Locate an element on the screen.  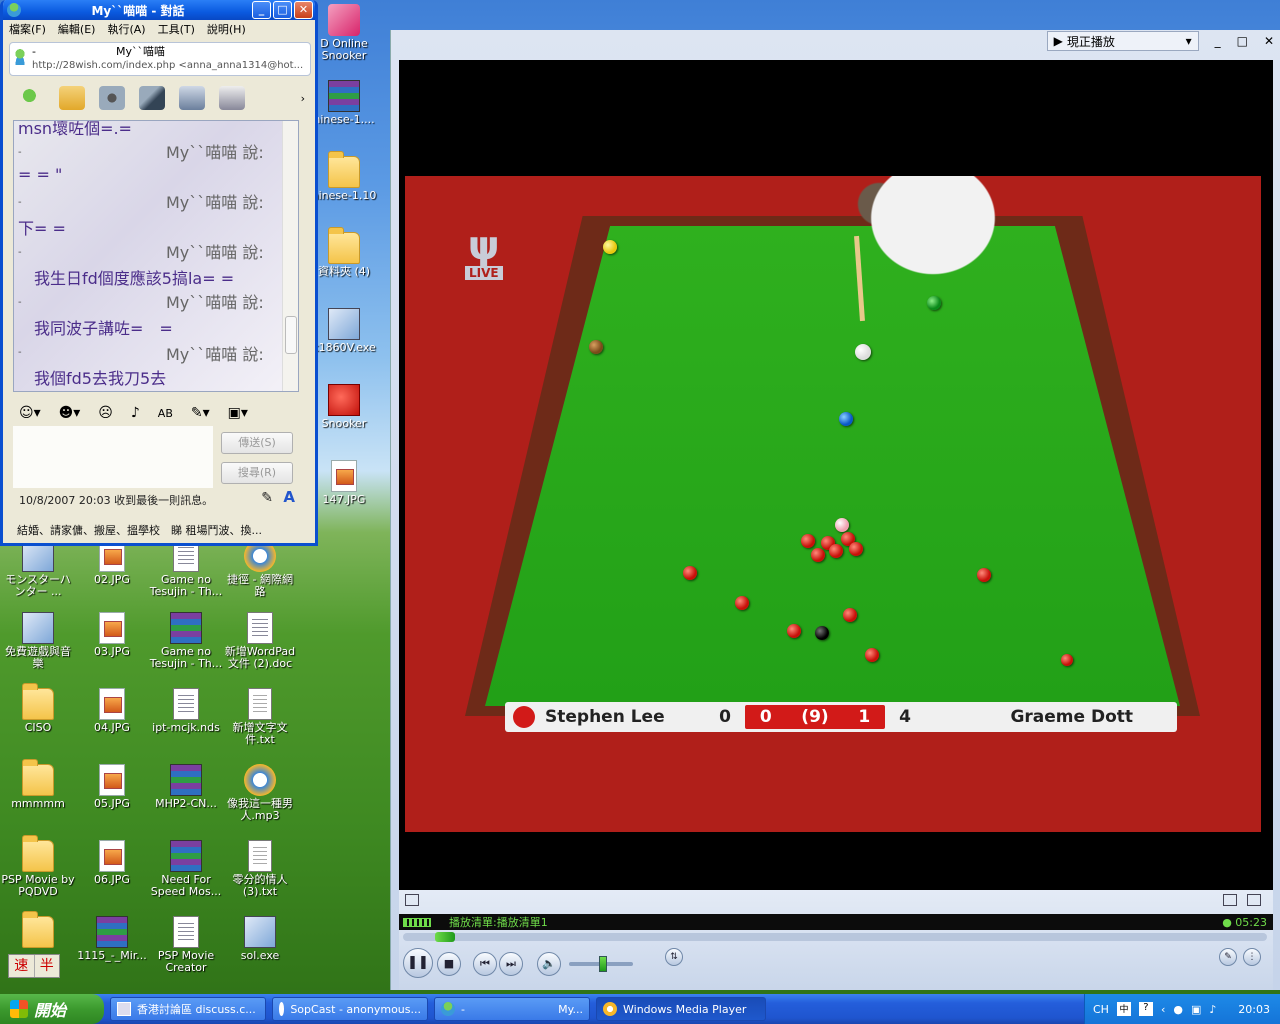
desktop-icon-txt-3: 零分的情人 (3).txt is located at coordinates (260, 869).